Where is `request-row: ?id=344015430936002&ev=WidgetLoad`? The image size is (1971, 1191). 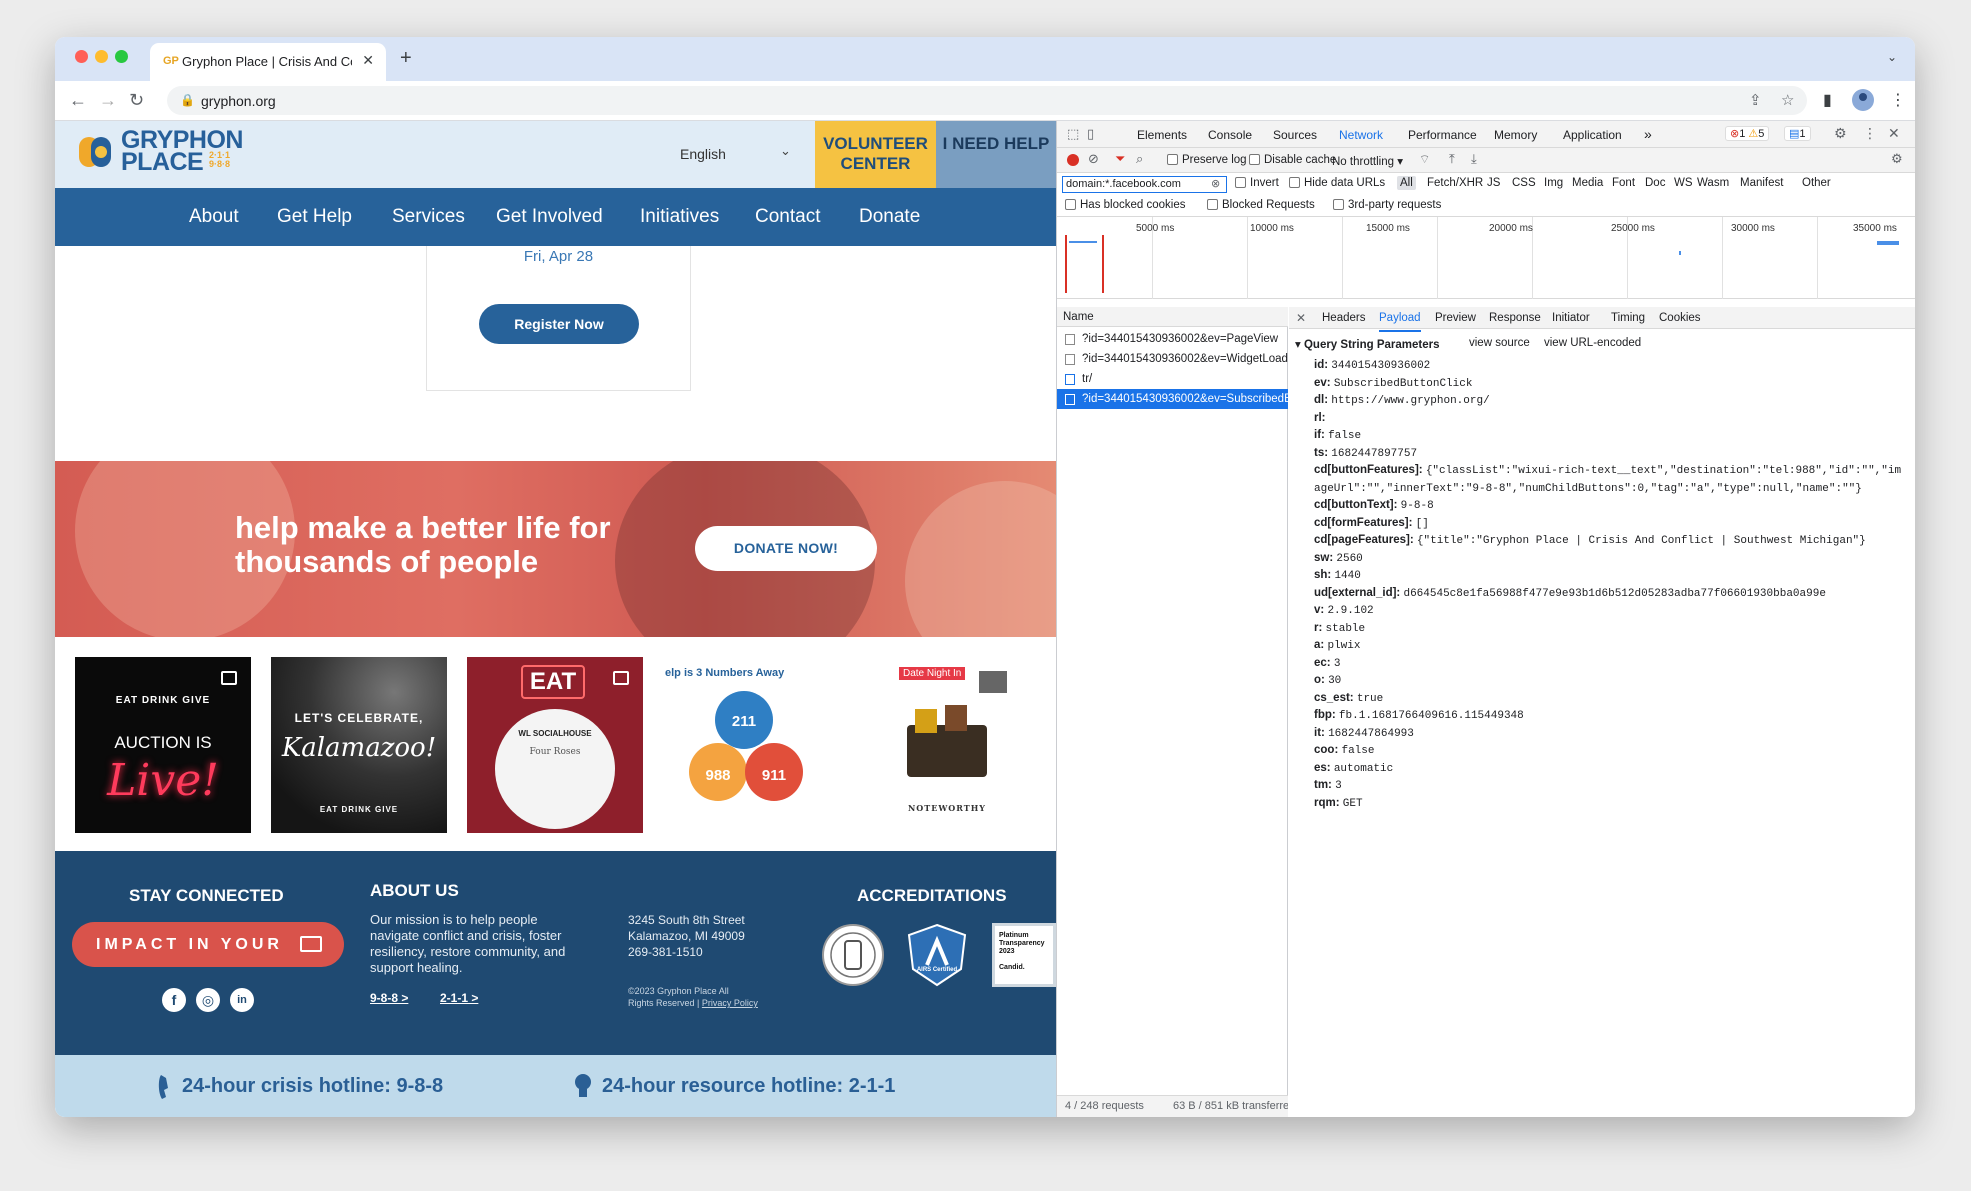
request-row: ?id=344015430936002&ev=WidgetLoad is located at coordinates (1172, 359).